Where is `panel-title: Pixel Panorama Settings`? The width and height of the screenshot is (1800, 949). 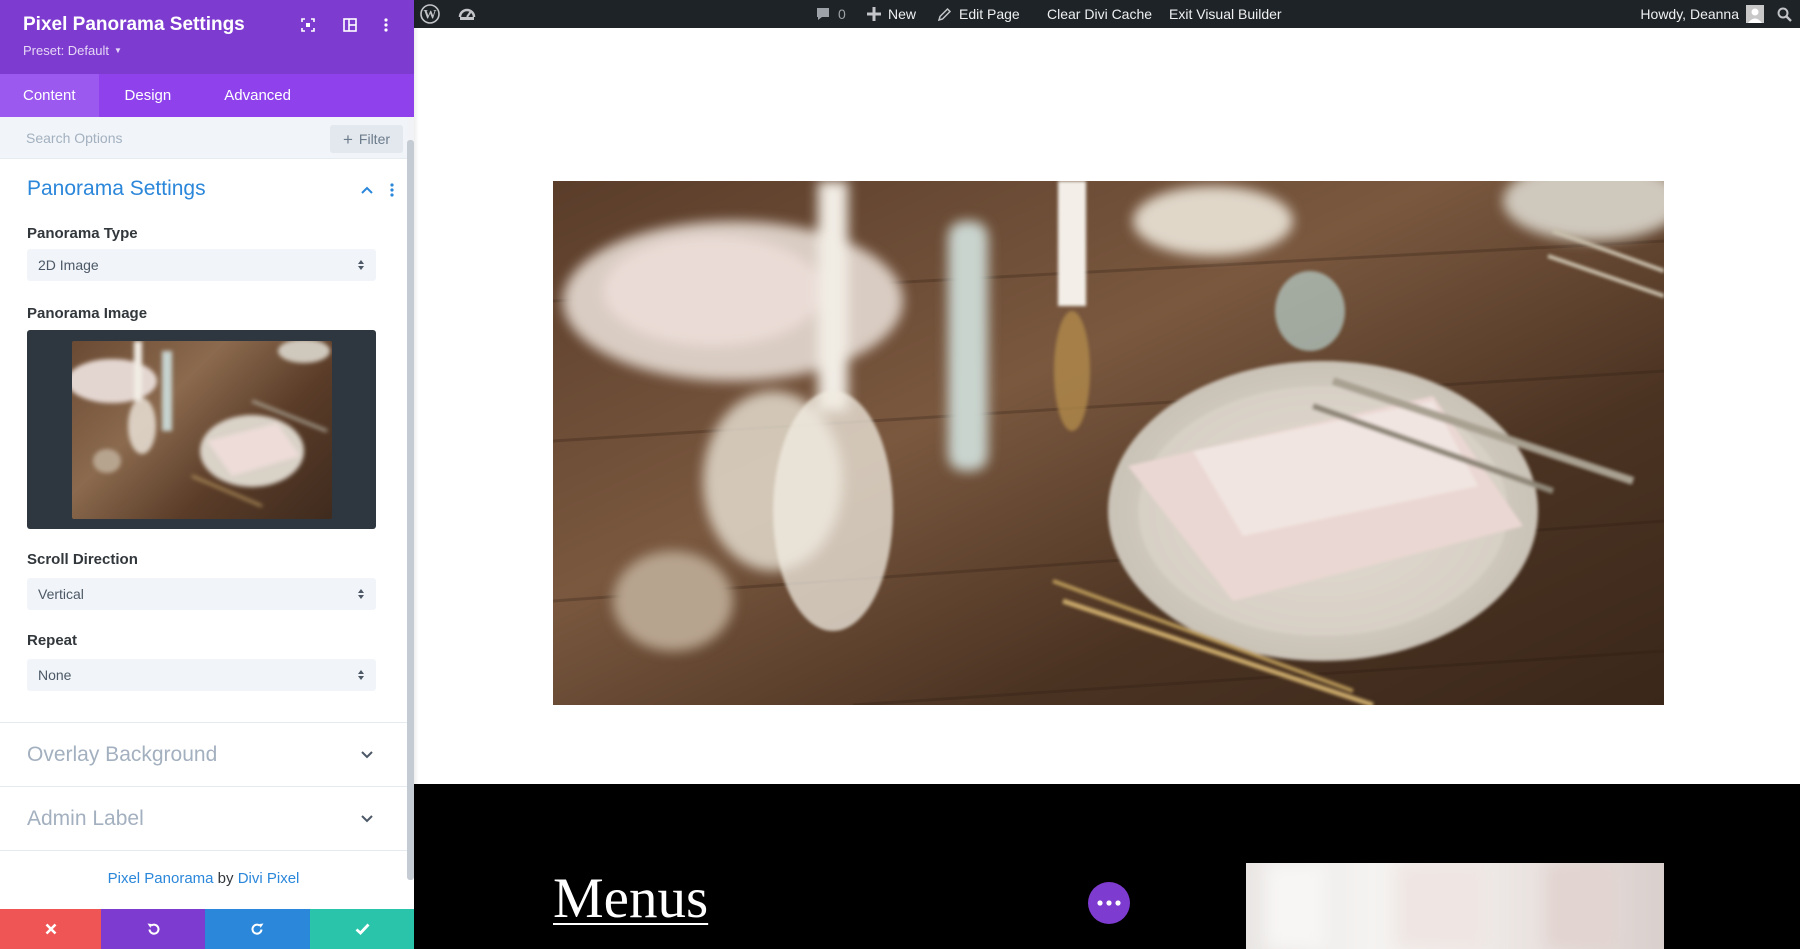
panel-title: Pixel Panorama Settings is located at coordinates (134, 24).